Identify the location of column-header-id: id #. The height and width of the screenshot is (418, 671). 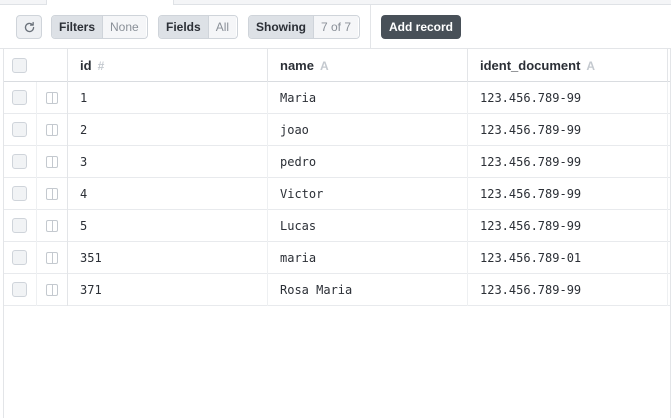
(168, 65).